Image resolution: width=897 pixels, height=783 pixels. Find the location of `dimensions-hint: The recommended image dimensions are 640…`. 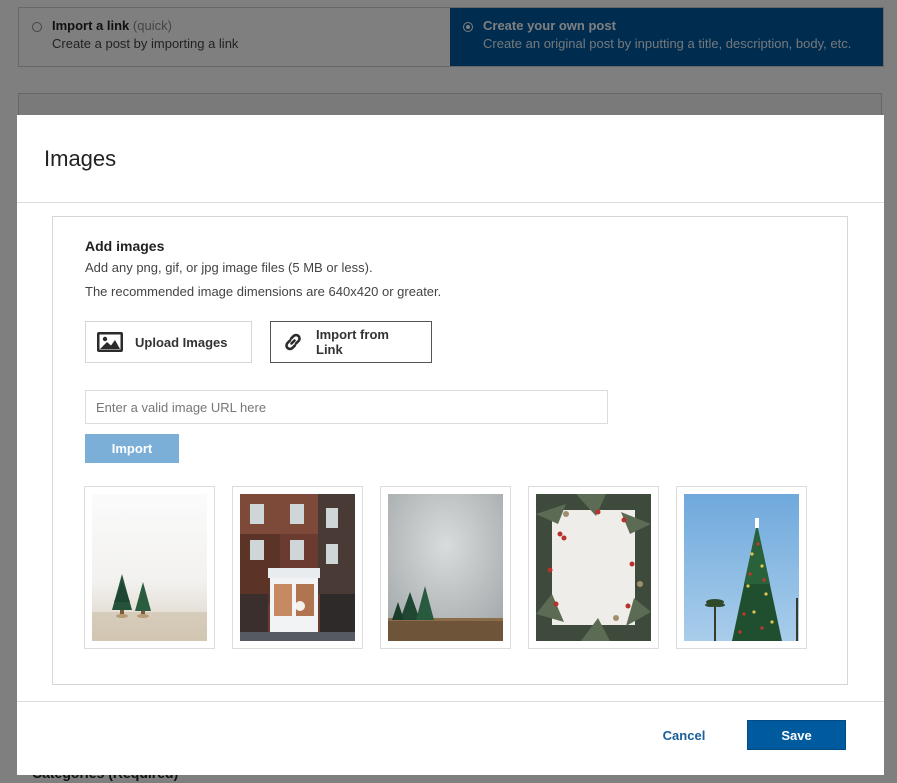

dimensions-hint: The recommended image dimensions are 640… is located at coordinates (263, 291).